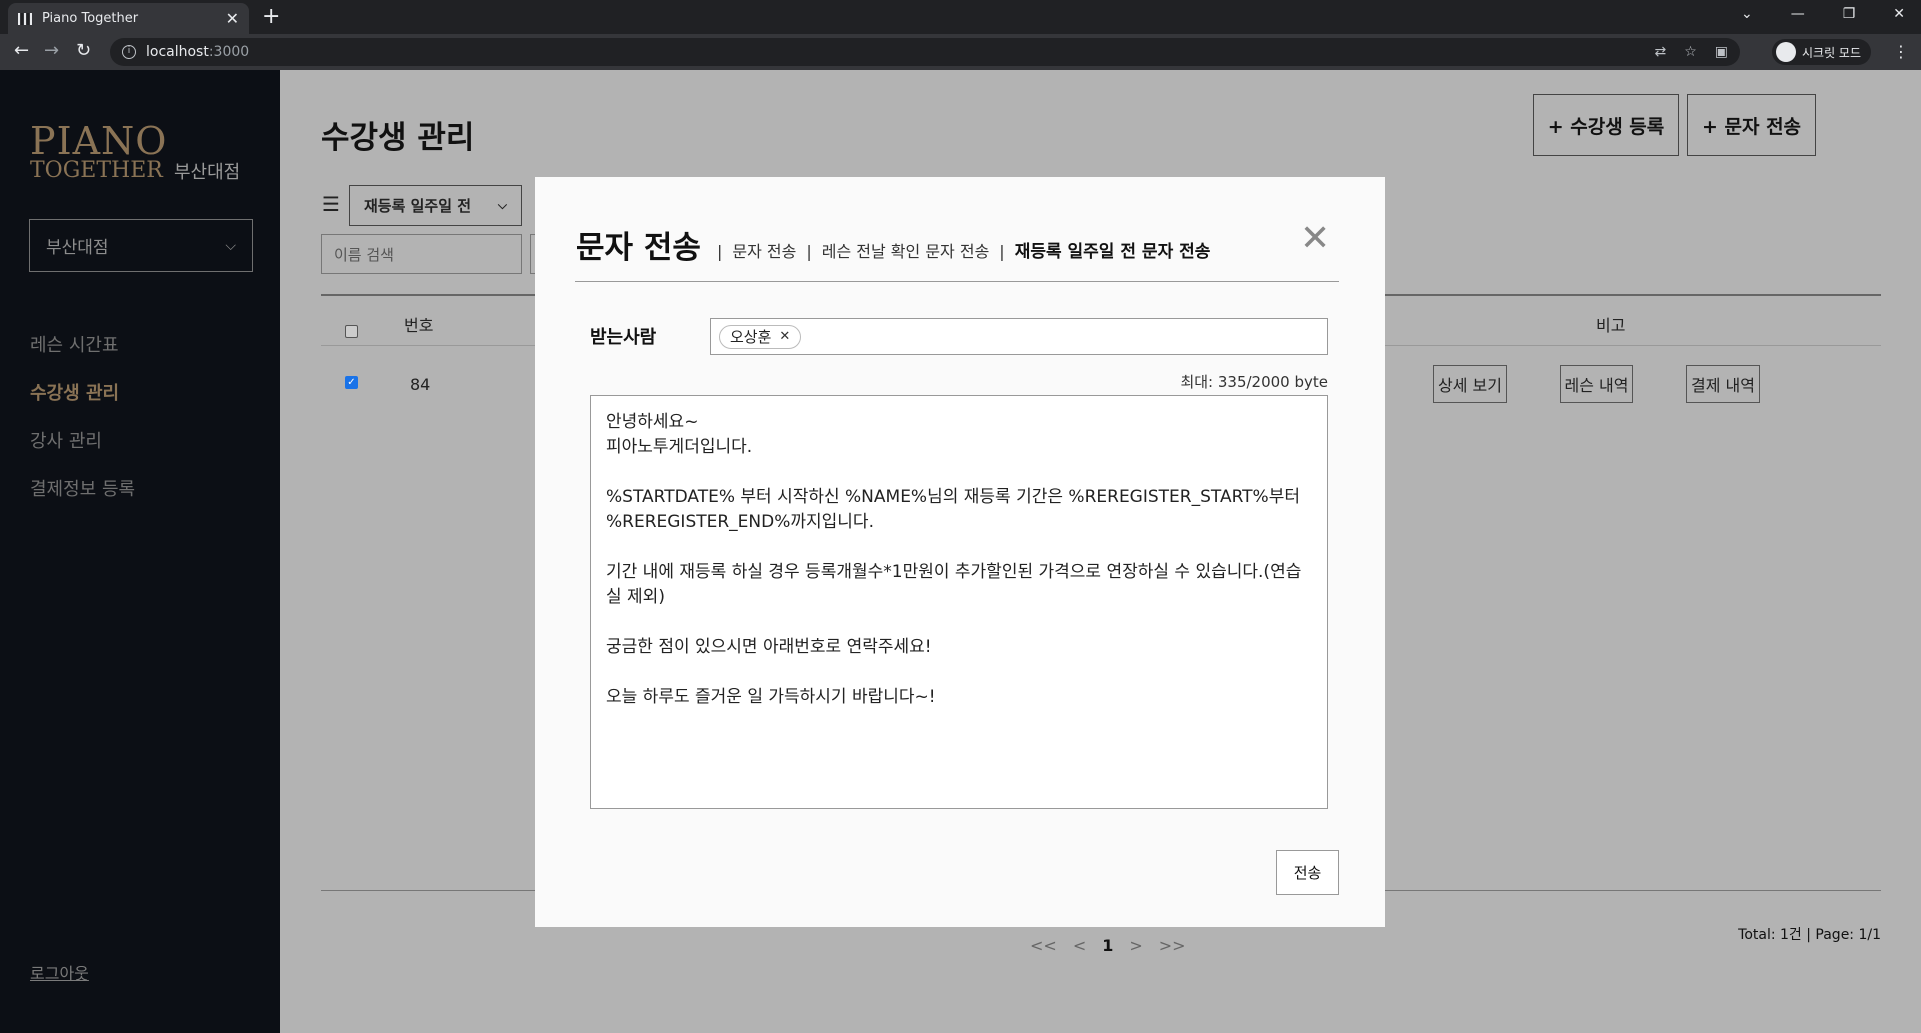 The width and height of the screenshot is (1921, 1033). Describe the element at coordinates (398, 138) in the screenshot. I see `page-title: 수강생 관리` at that location.